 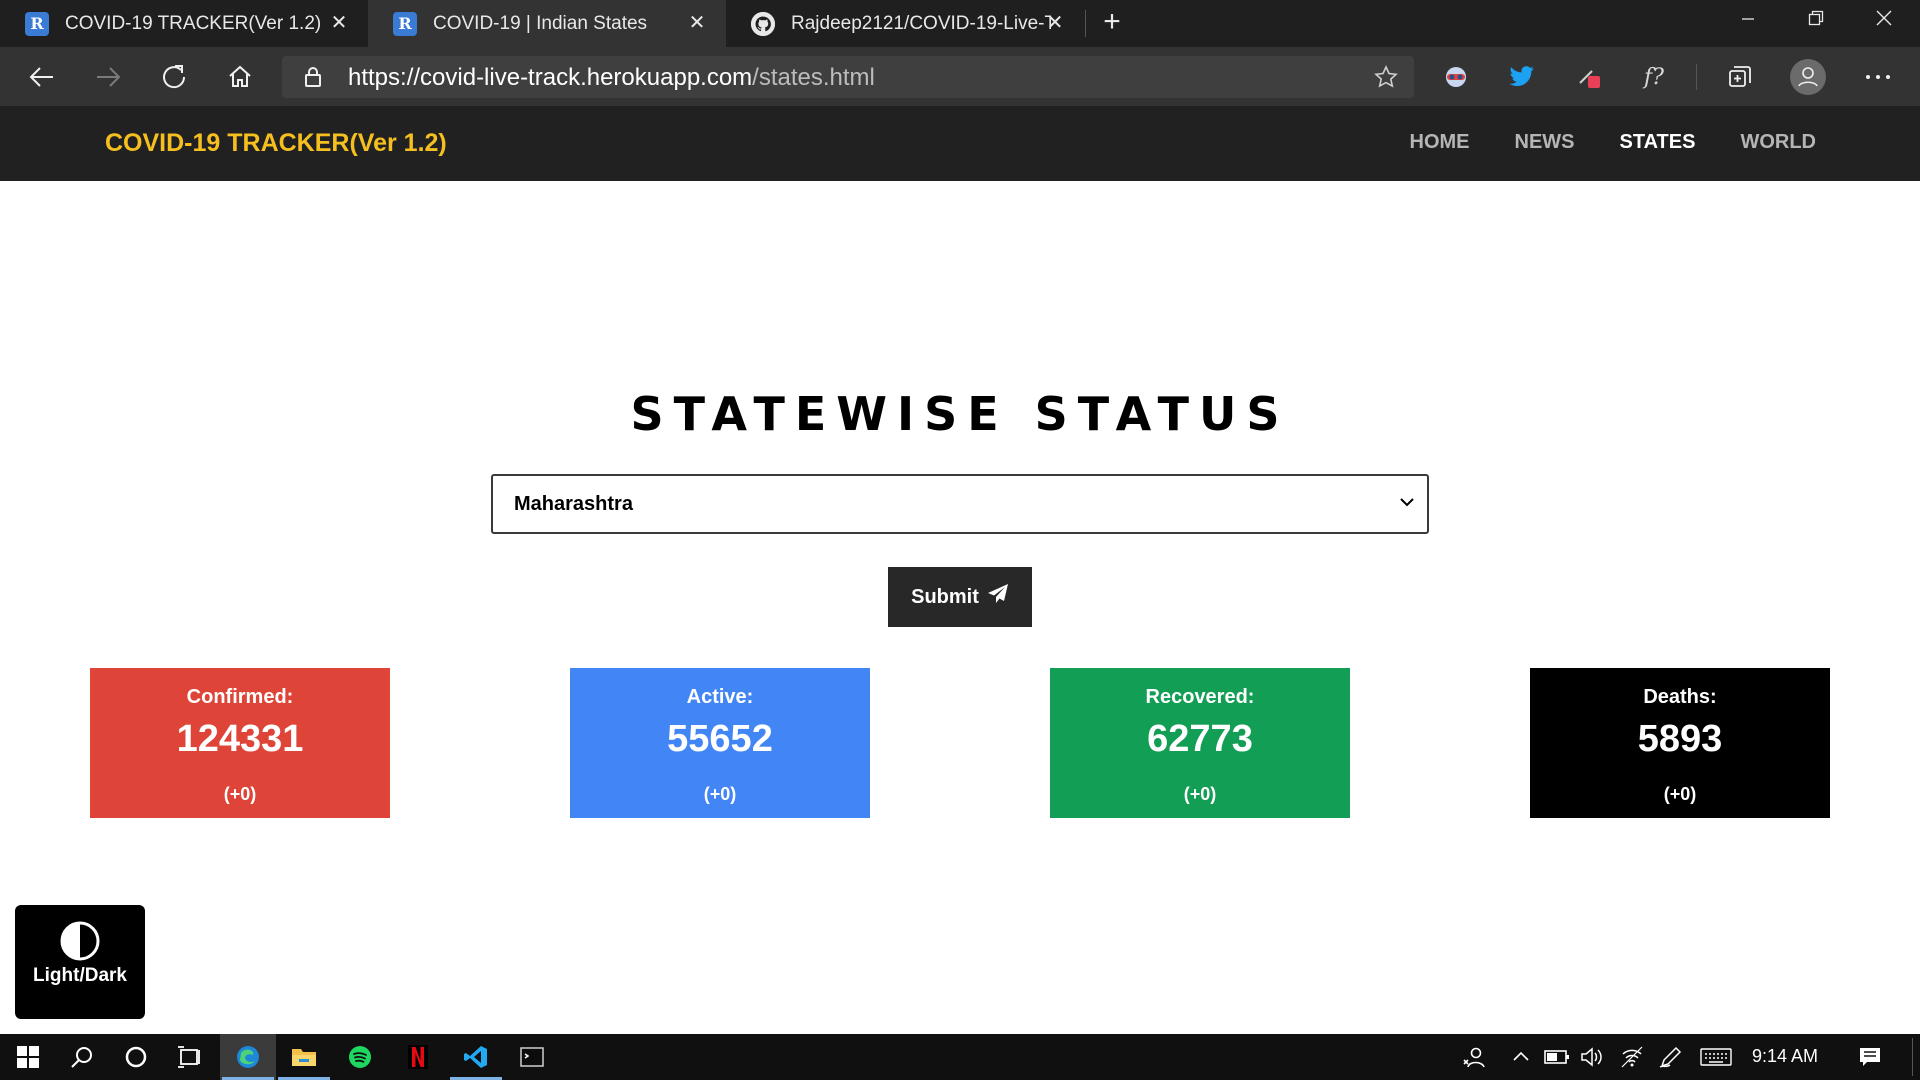 What do you see at coordinates (1740, 77) in the screenshot?
I see `collections-icon` at bounding box center [1740, 77].